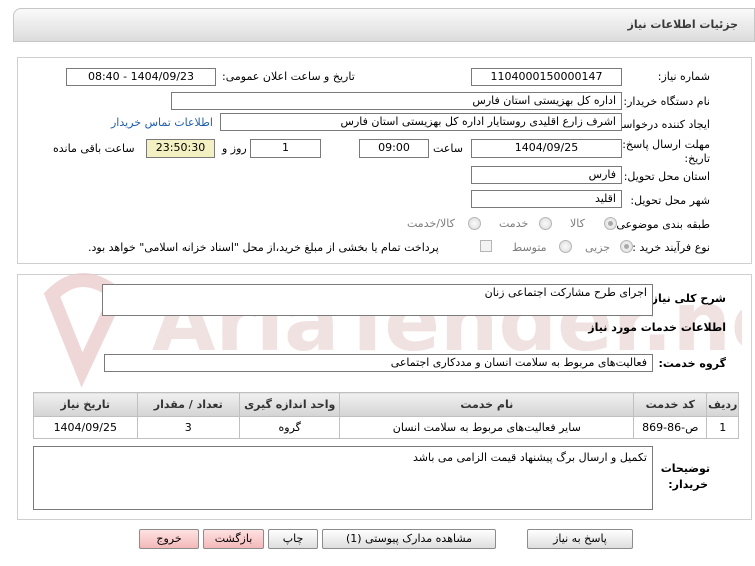  I want to click on category-service-radio, so click(545, 223).